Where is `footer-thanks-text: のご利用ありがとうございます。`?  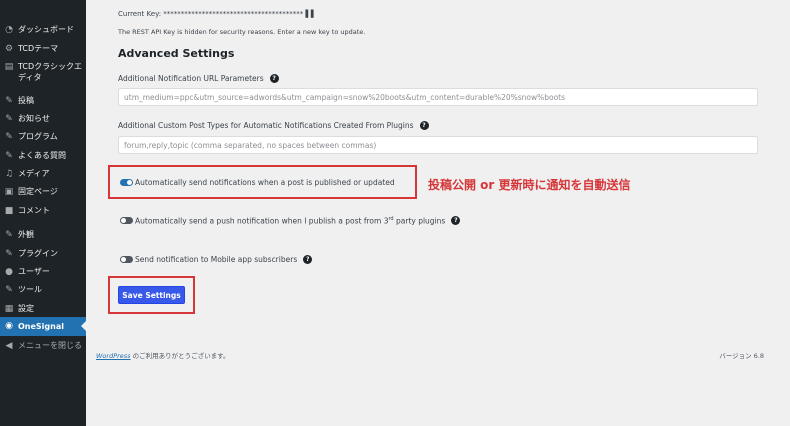 footer-thanks-text: のご利用ありがとうございます。 is located at coordinates (180, 356).